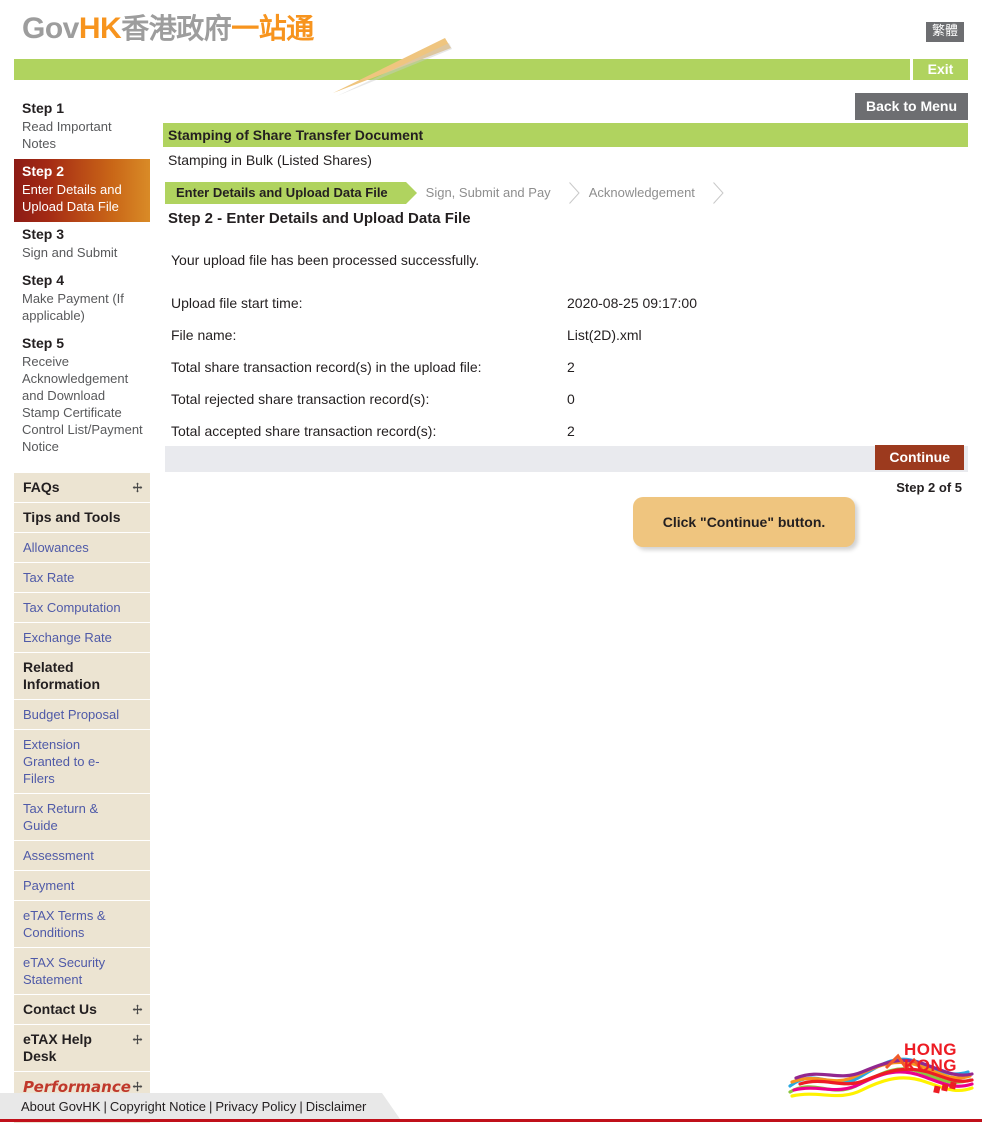  I want to click on progress-tab: Acknowledgement, so click(652, 193).